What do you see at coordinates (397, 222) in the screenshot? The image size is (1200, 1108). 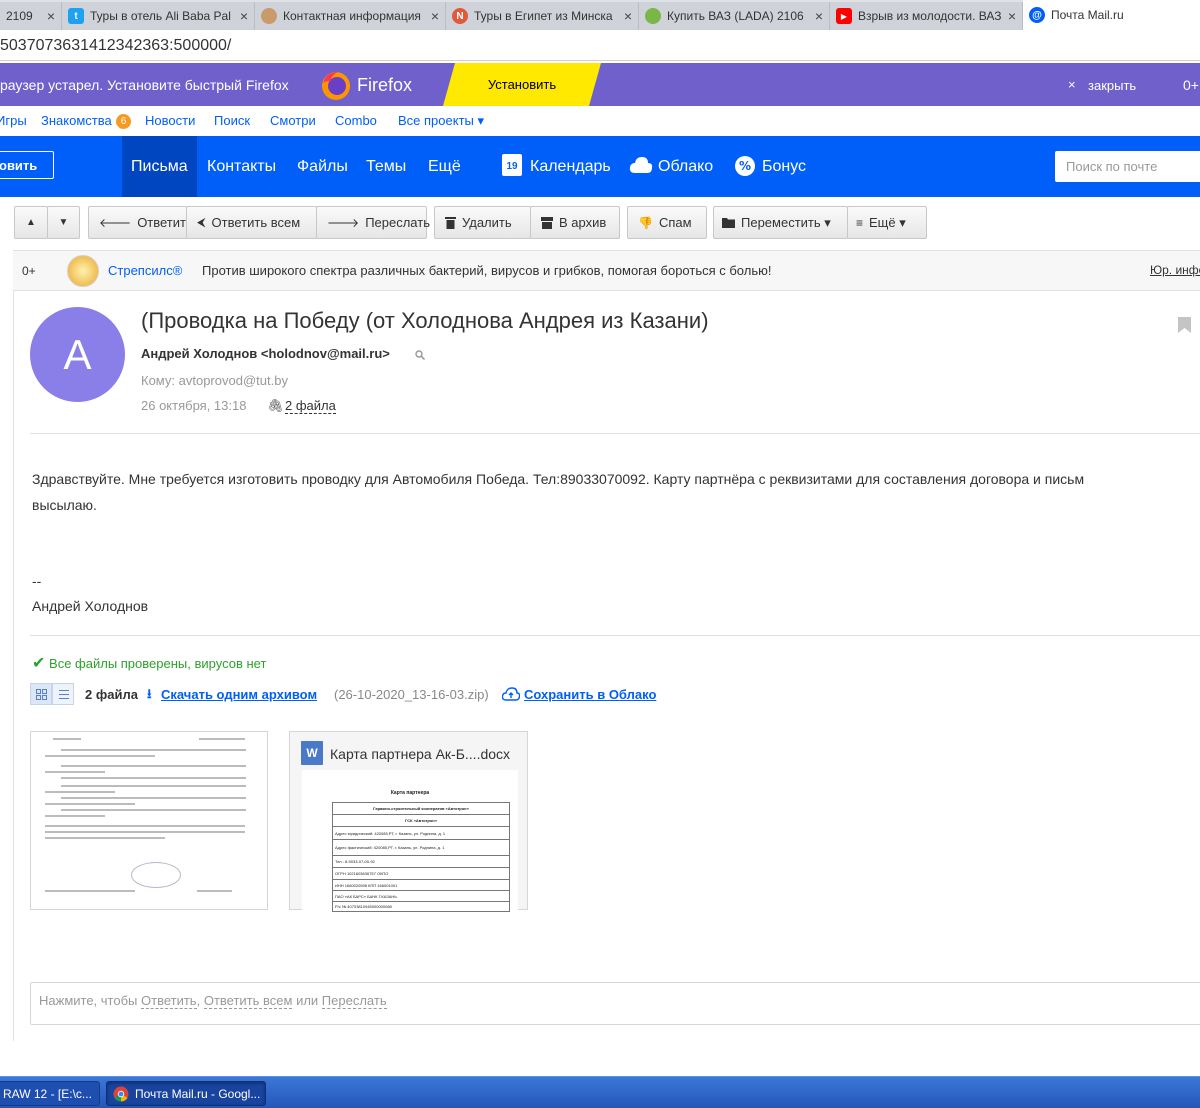 I see `forward-label: Переслать` at bounding box center [397, 222].